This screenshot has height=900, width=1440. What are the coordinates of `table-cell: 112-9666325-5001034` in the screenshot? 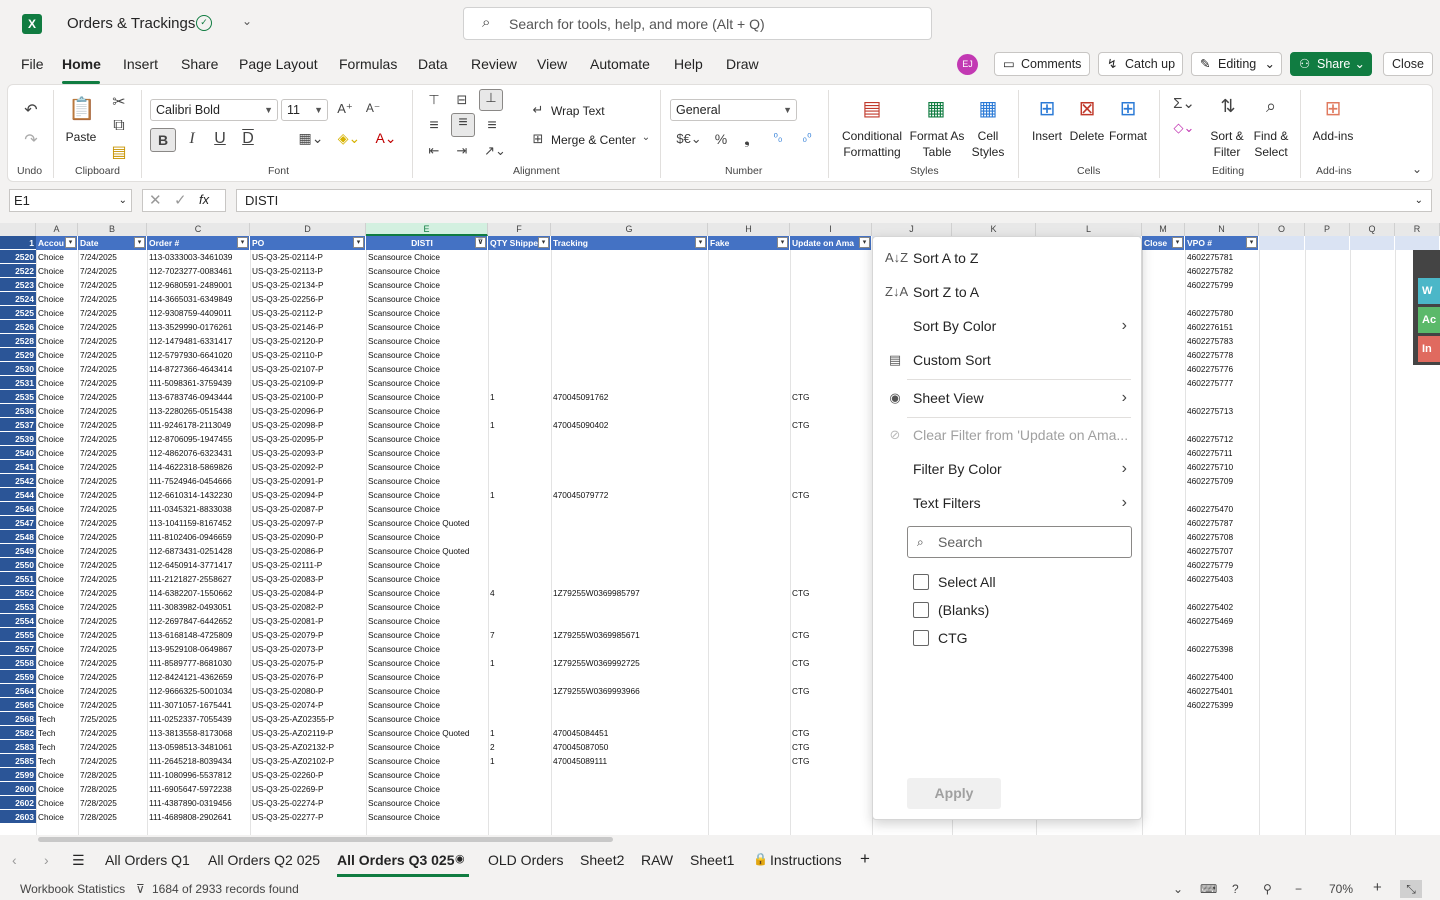 It's located at (198, 691).